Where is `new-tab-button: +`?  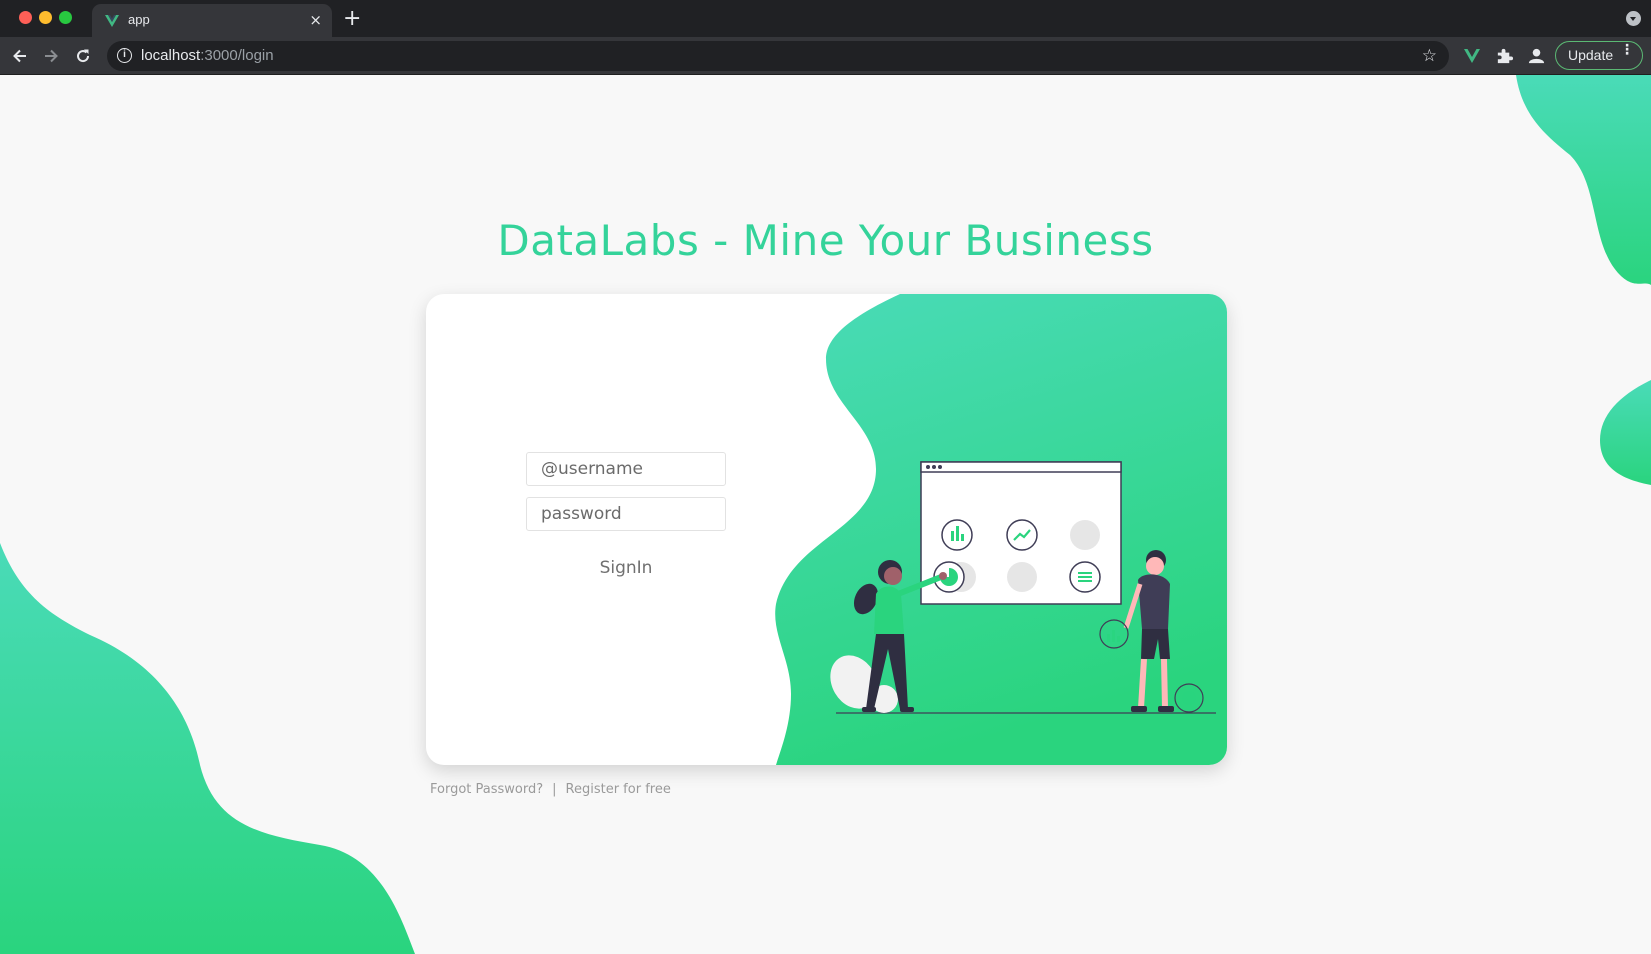
new-tab-button: + is located at coordinates (352, 19).